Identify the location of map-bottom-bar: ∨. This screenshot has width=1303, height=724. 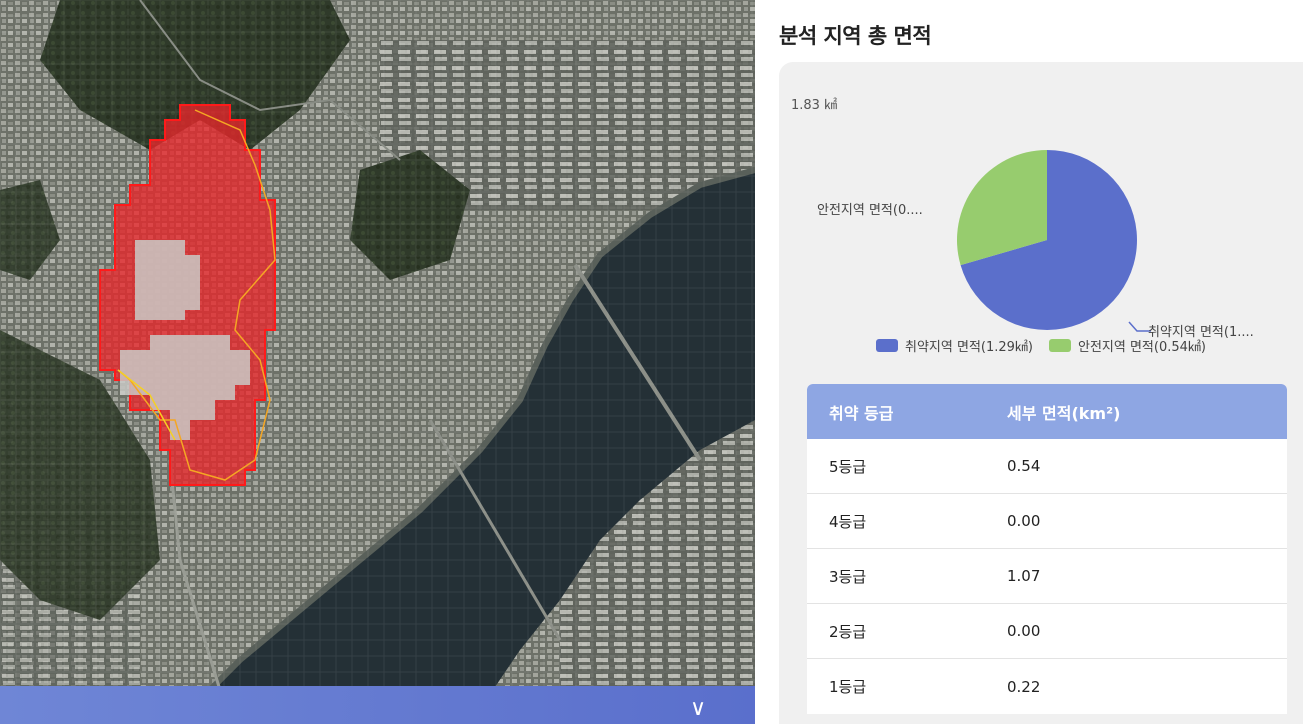
(377, 705).